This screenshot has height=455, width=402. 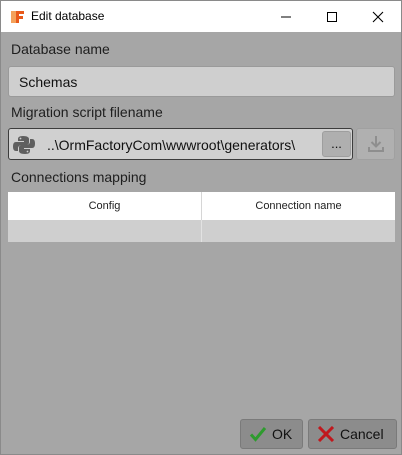 I want to click on title-bar: Edit database, so click(x=201, y=16).